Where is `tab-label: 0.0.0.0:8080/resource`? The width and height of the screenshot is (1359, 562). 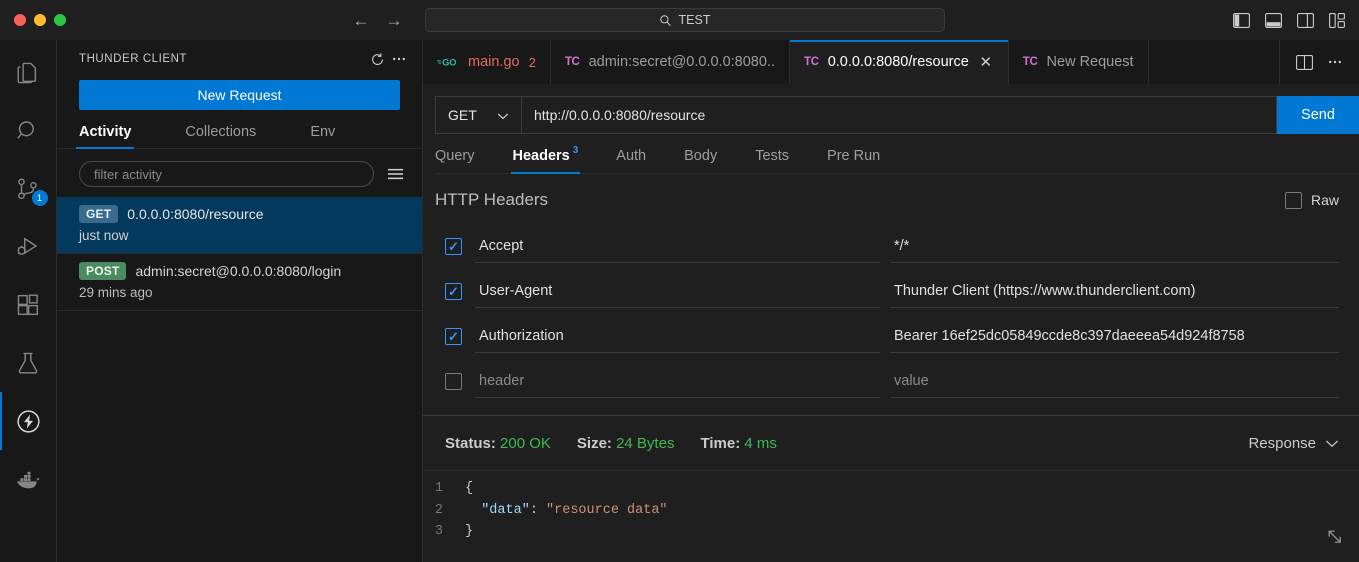
tab-label: 0.0.0.0:8080/resource is located at coordinates (898, 62).